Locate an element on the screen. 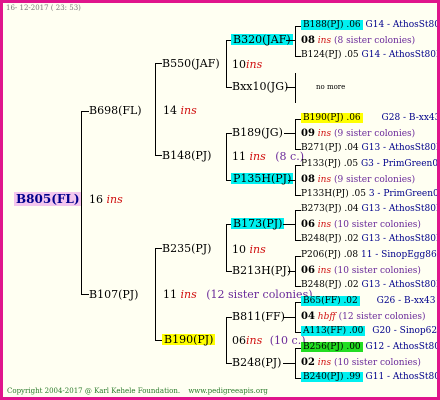 This screenshot has height=400, width=440. gen4-dam: B124(PJ) .05 G14 - AthosSt80R is located at coordinates (369, 55).